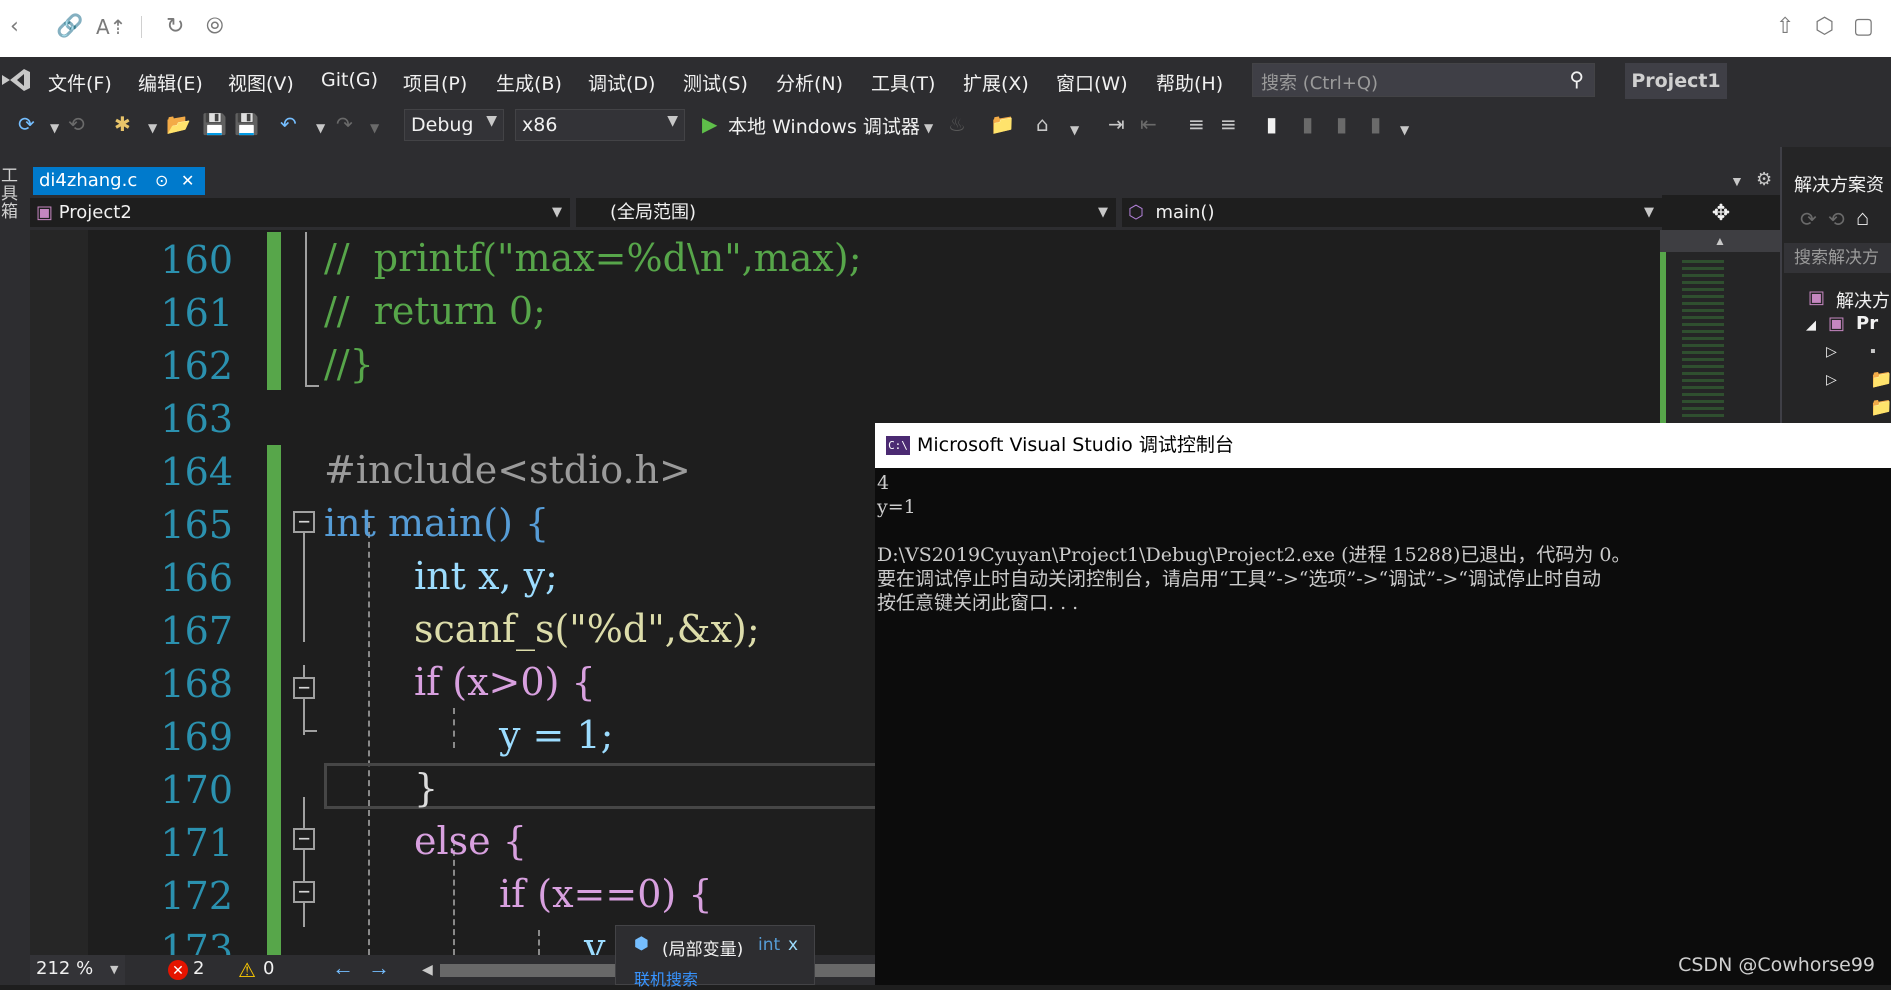 This screenshot has height=990, width=1891. What do you see at coordinates (111, 27) in the screenshot?
I see `read-aloud-icon: A⇡` at bounding box center [111, 27].